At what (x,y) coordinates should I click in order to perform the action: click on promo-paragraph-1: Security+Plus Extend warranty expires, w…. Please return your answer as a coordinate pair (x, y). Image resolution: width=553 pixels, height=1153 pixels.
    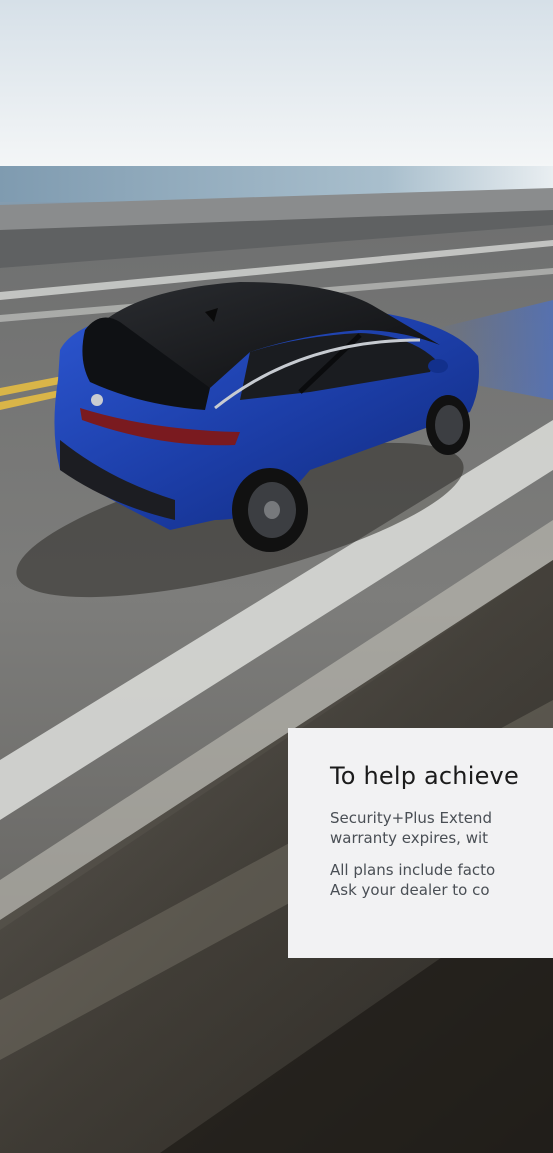
    Looking at the image, I should click on (441, 828).